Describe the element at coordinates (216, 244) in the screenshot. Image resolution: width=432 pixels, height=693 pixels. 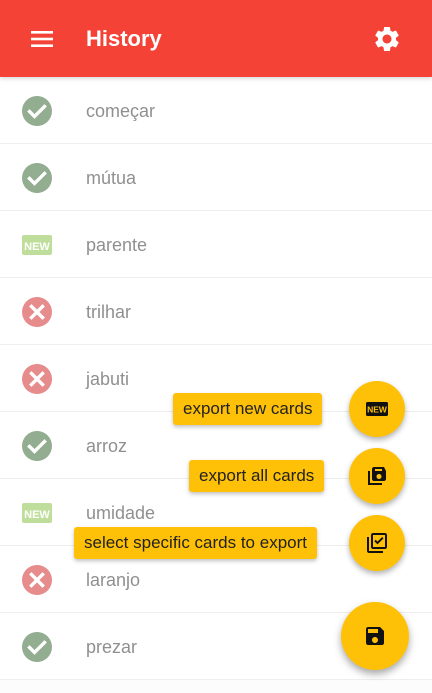
I see `history-row: NEW parente` at that location.